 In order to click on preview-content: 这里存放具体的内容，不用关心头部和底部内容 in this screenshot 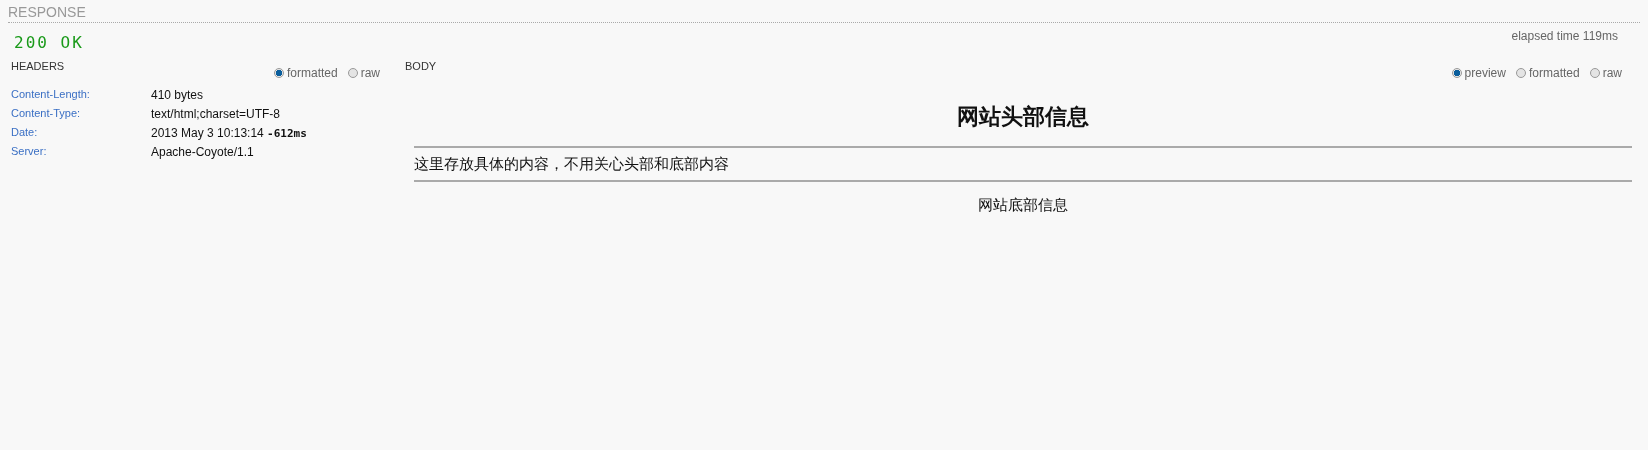, I will do `click(572, 164)`.